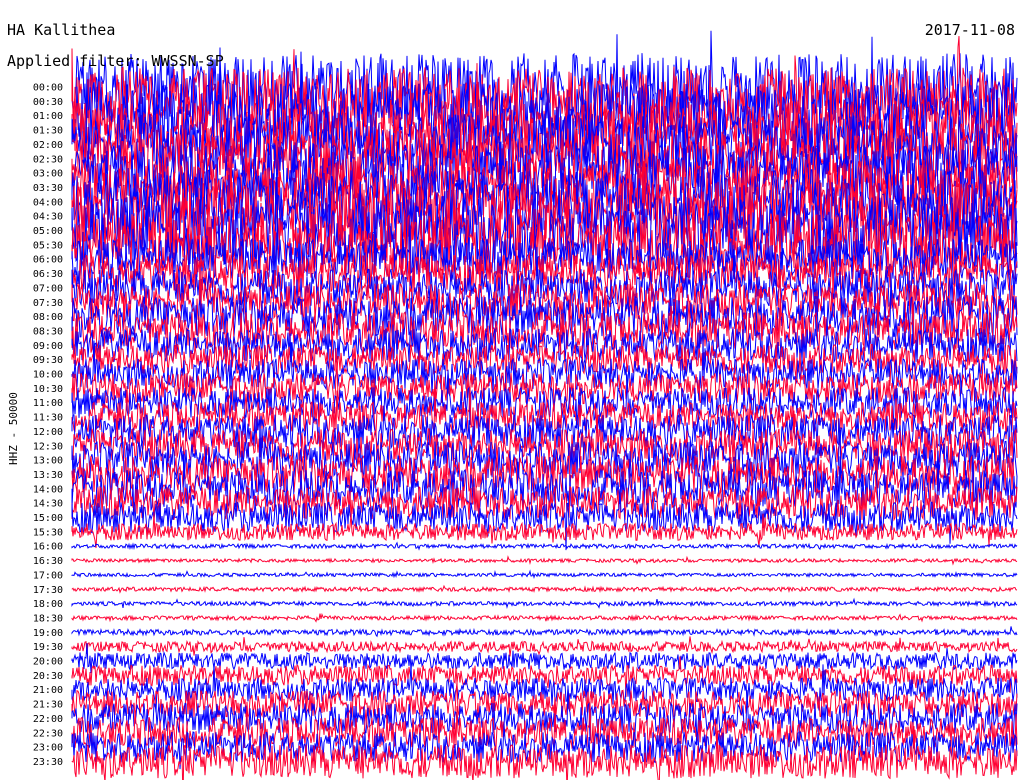 This screenshot has height=780, width=1024. What do you see at coordinates (48, 748) in the screenshot?
I see `row-label-23:00: 23:00` at bounding box center [48, 748].